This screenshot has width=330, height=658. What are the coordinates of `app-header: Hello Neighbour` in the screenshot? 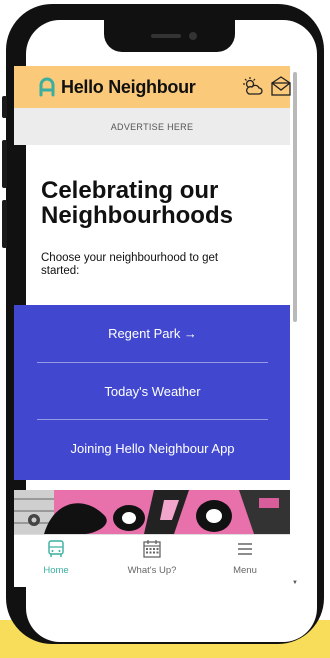 It's located at (153, 87).